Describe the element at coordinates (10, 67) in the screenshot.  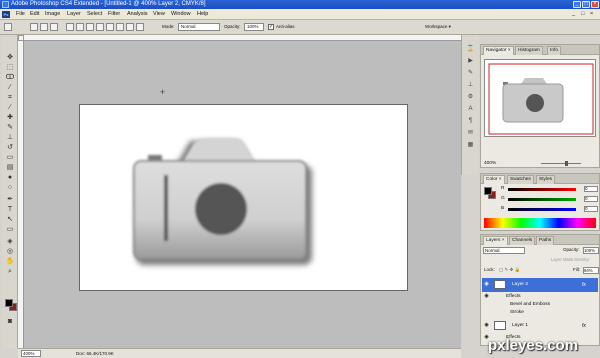
I see `marquee-tool-icon: ⬚` at that location.